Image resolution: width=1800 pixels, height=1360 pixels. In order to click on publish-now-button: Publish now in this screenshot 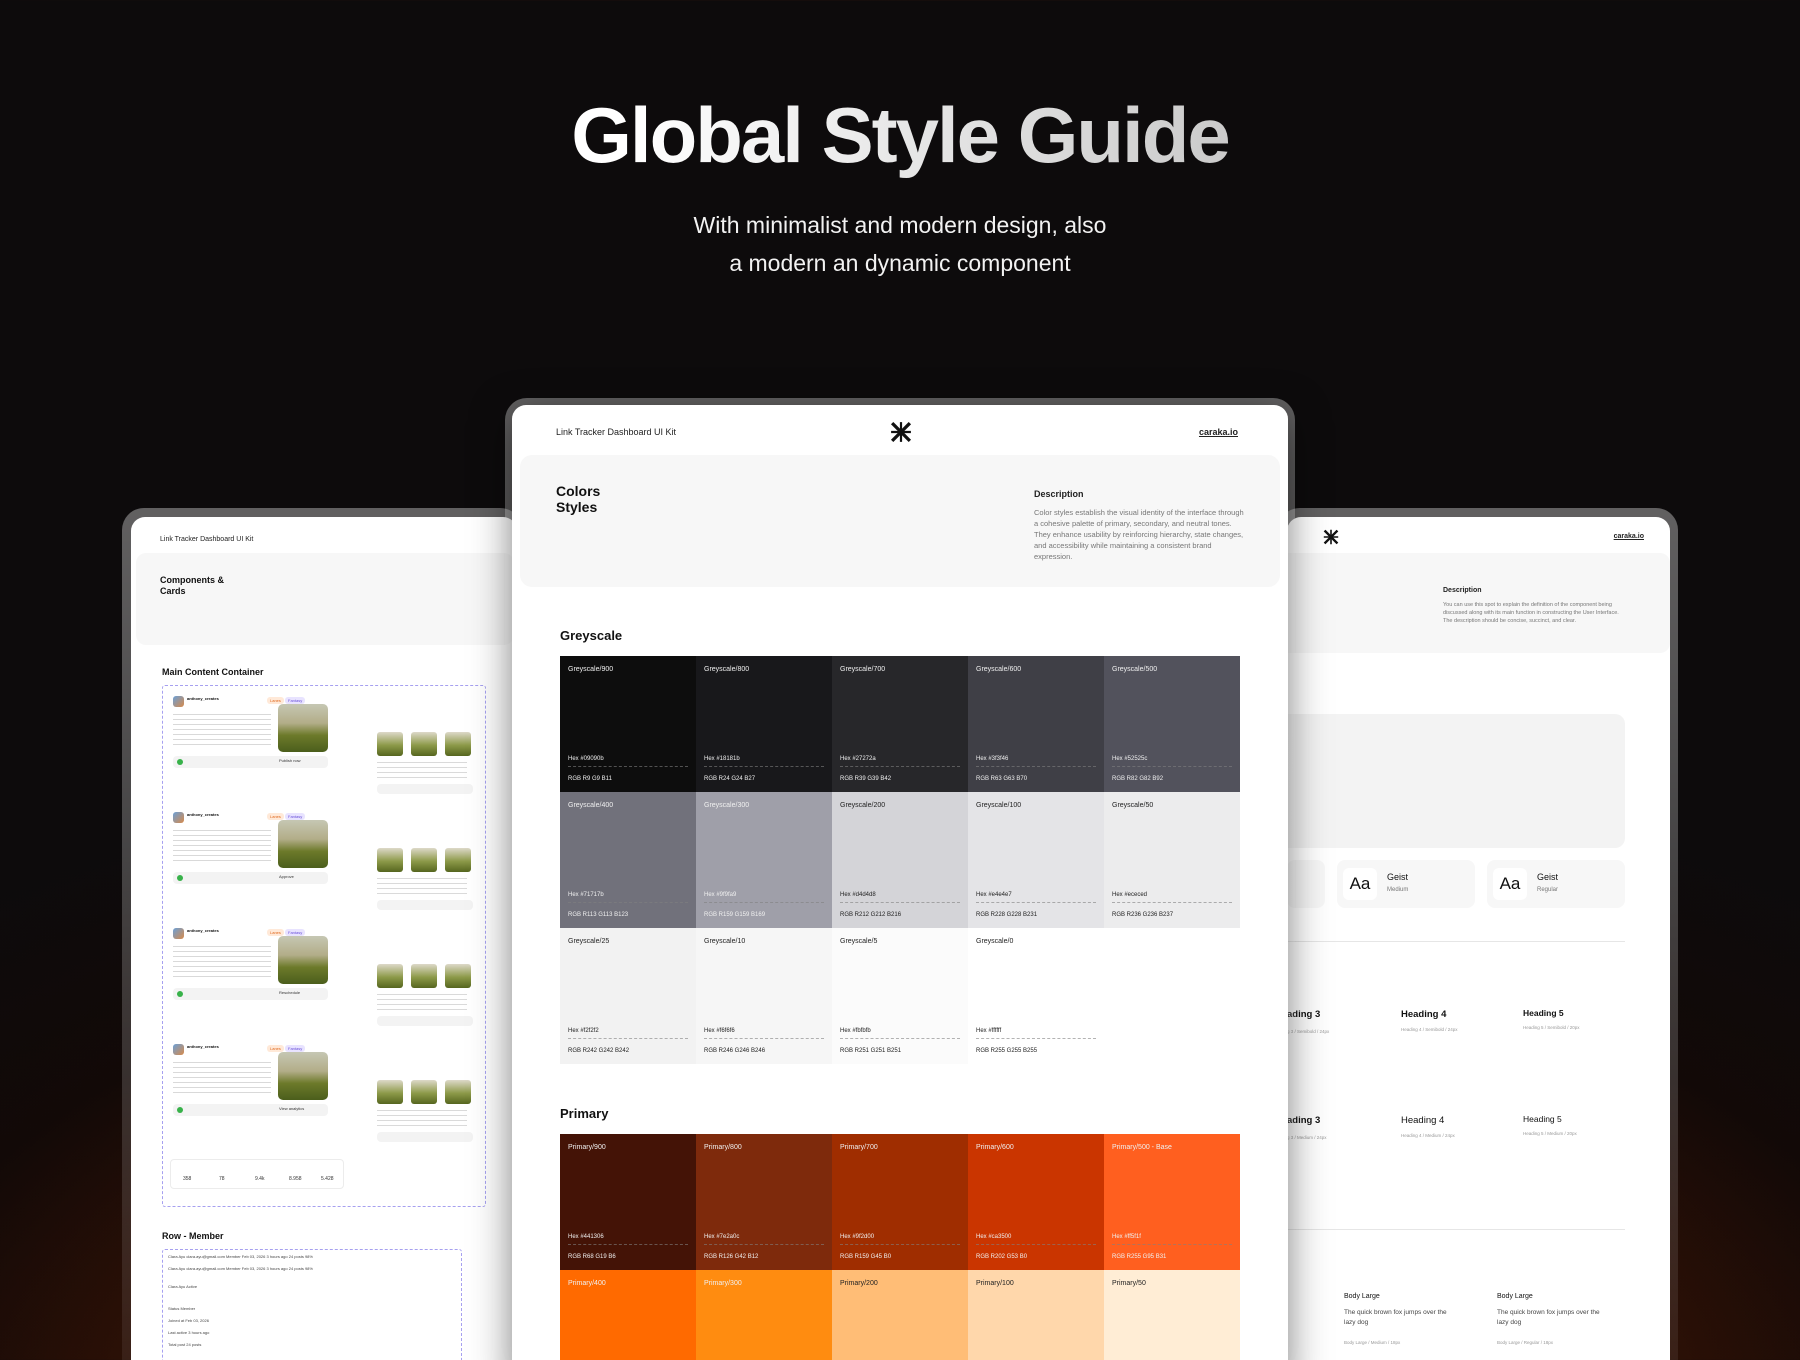, I will do `click(290, 760)`.